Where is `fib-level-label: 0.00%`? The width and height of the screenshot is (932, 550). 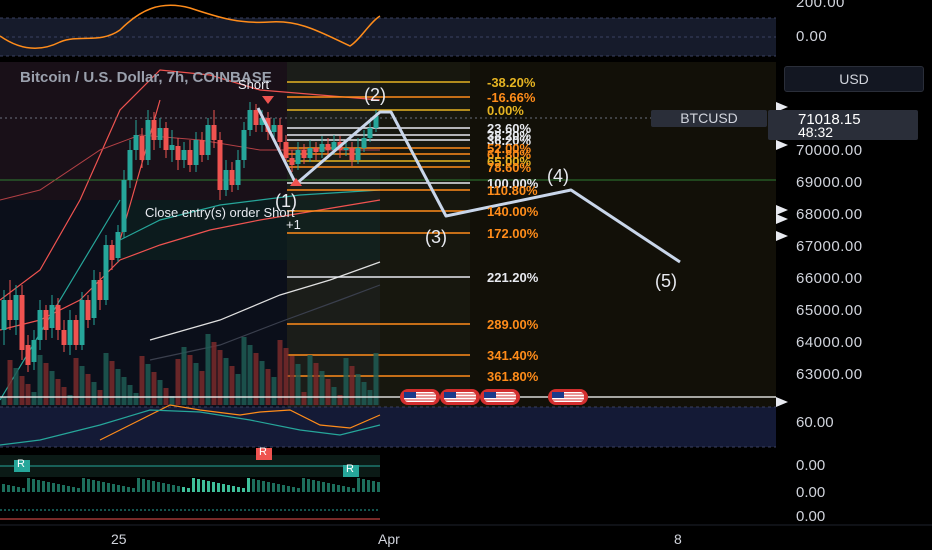 fib-level-label: 0.00% is located at coordinates (505, 110).